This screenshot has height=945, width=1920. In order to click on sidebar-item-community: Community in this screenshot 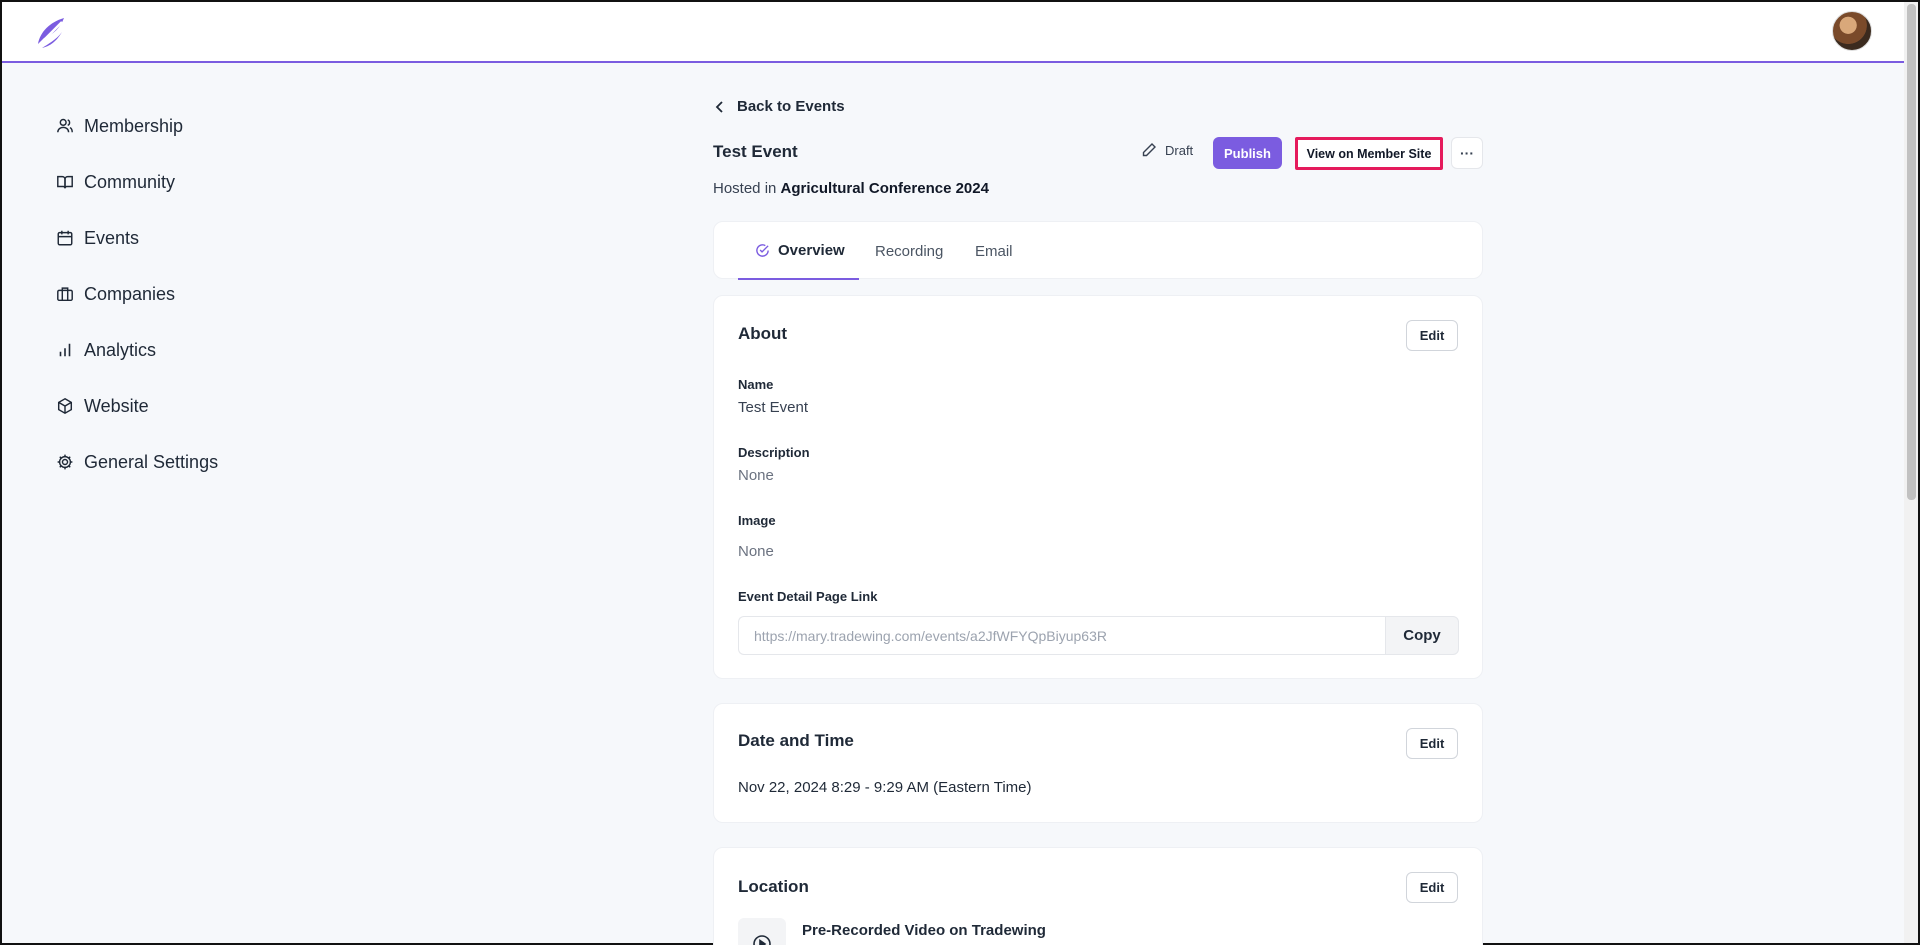, I will do `click(206, 182)`.